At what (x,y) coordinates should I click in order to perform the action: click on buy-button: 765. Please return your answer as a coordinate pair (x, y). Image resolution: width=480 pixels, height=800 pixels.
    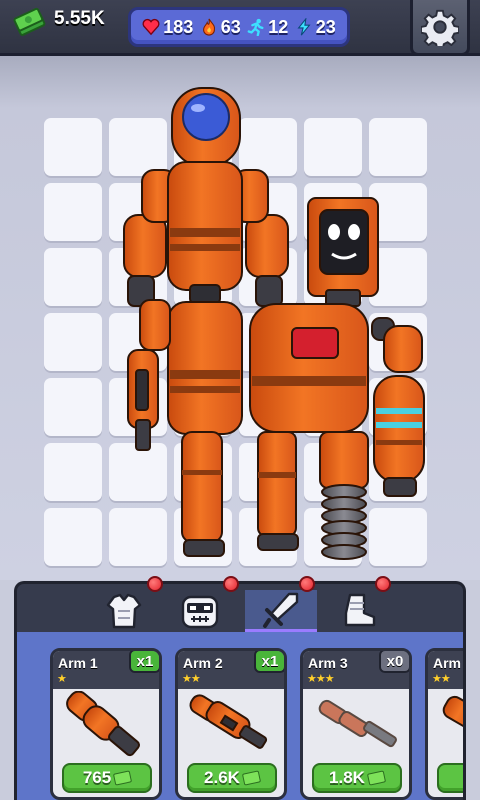
    Looking at the image, I should click on (107, 778).